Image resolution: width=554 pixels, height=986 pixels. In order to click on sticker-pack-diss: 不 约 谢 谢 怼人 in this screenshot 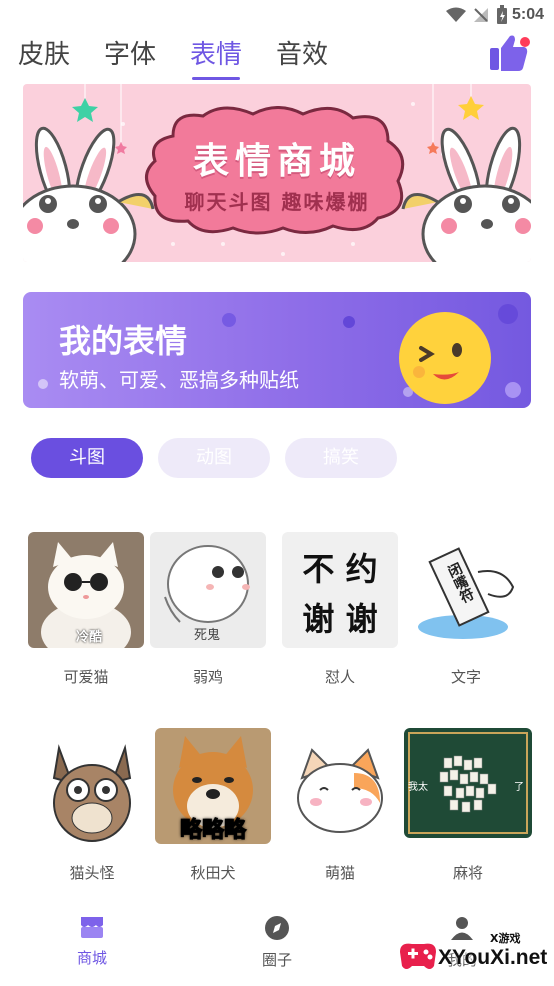, I will do `click(340, 609)`.